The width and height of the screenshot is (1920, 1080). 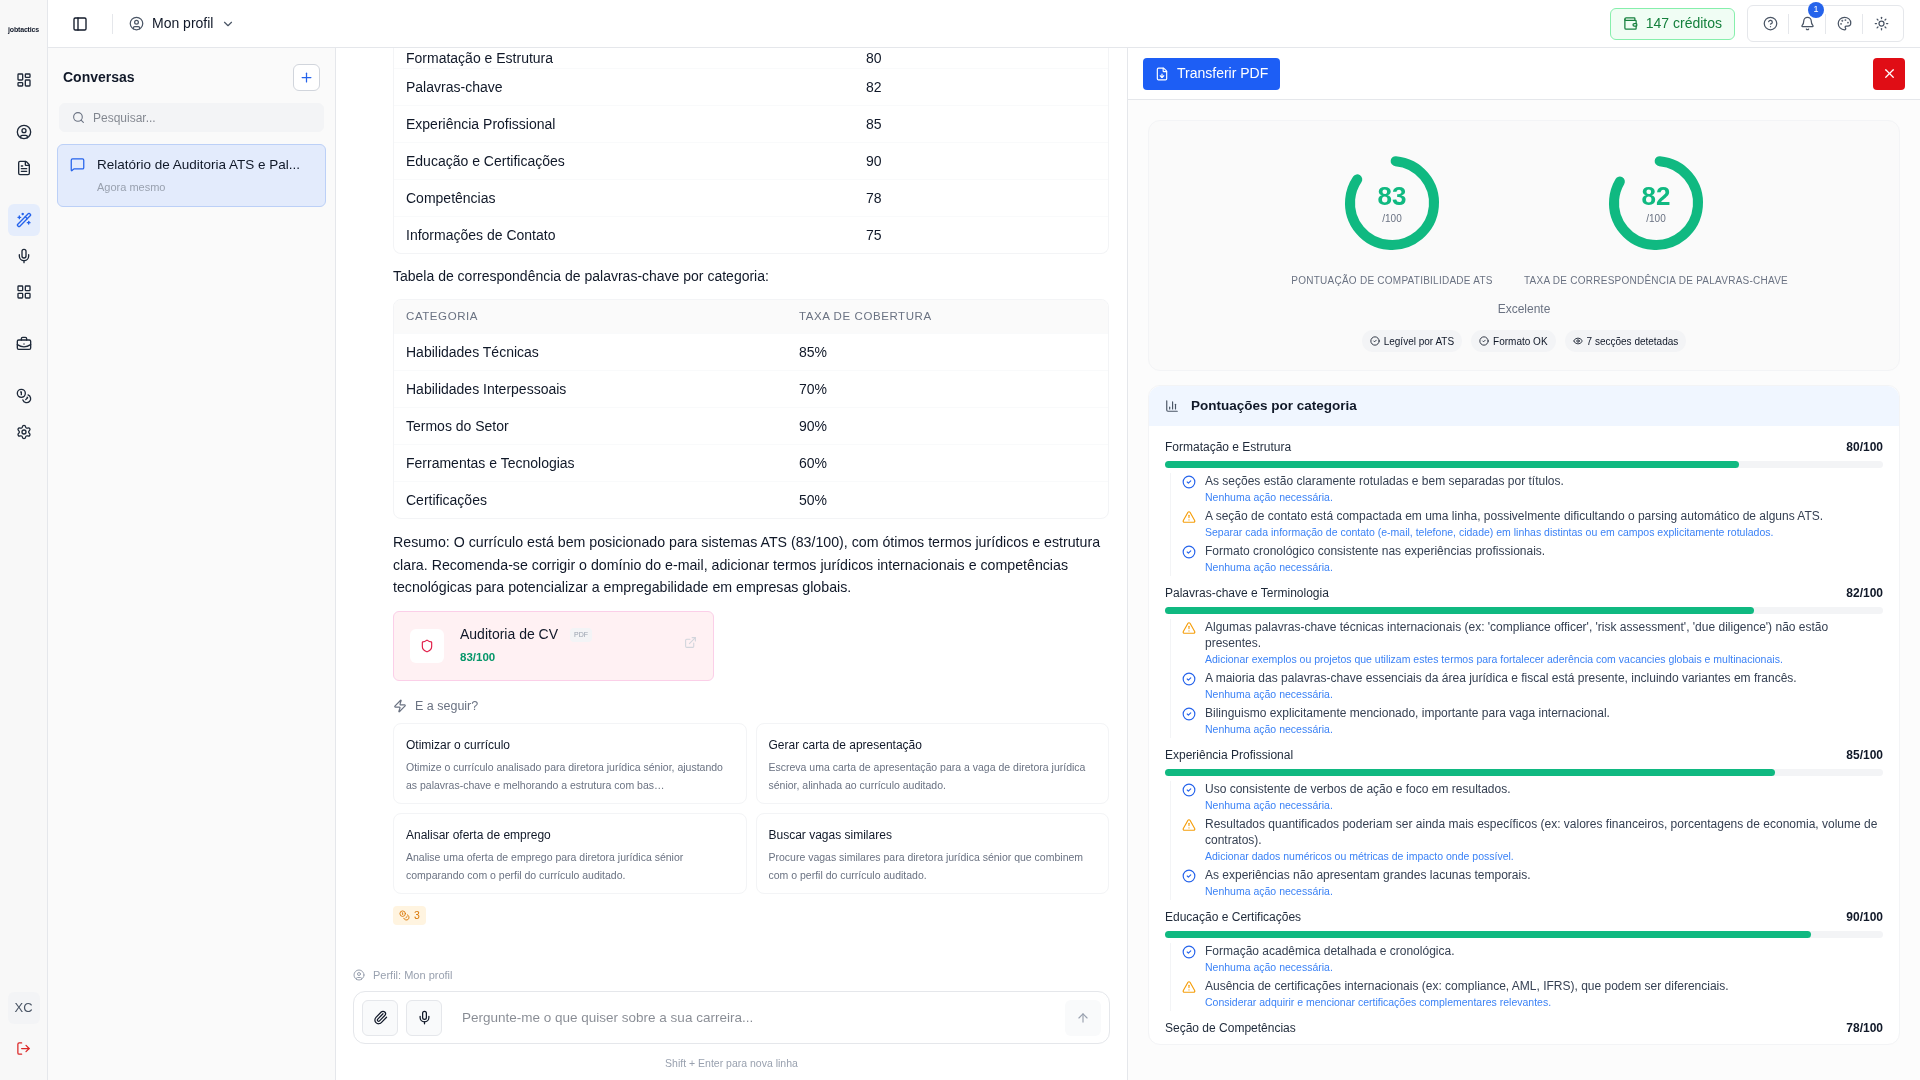 What do you see at coordinates (1212, 73) in the screenshot?
I see `download-pdf-button: Transferir PDF` at bounding box center [1212, 73].